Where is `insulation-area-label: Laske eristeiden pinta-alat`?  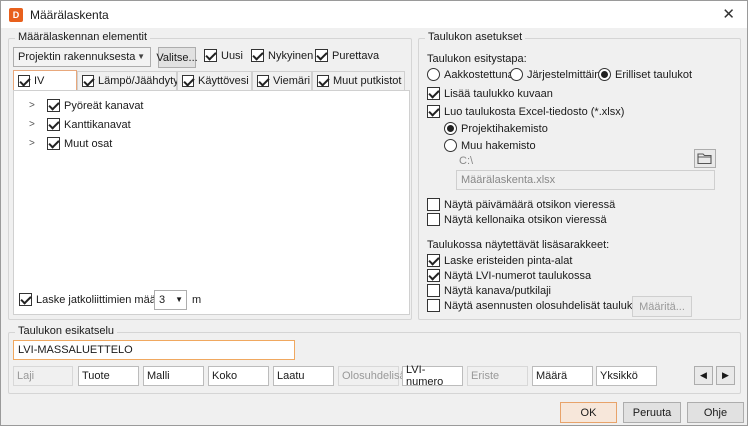 insulation-area-label: Laske eristeiden pinta-alat is located at coordinates (508, 260).